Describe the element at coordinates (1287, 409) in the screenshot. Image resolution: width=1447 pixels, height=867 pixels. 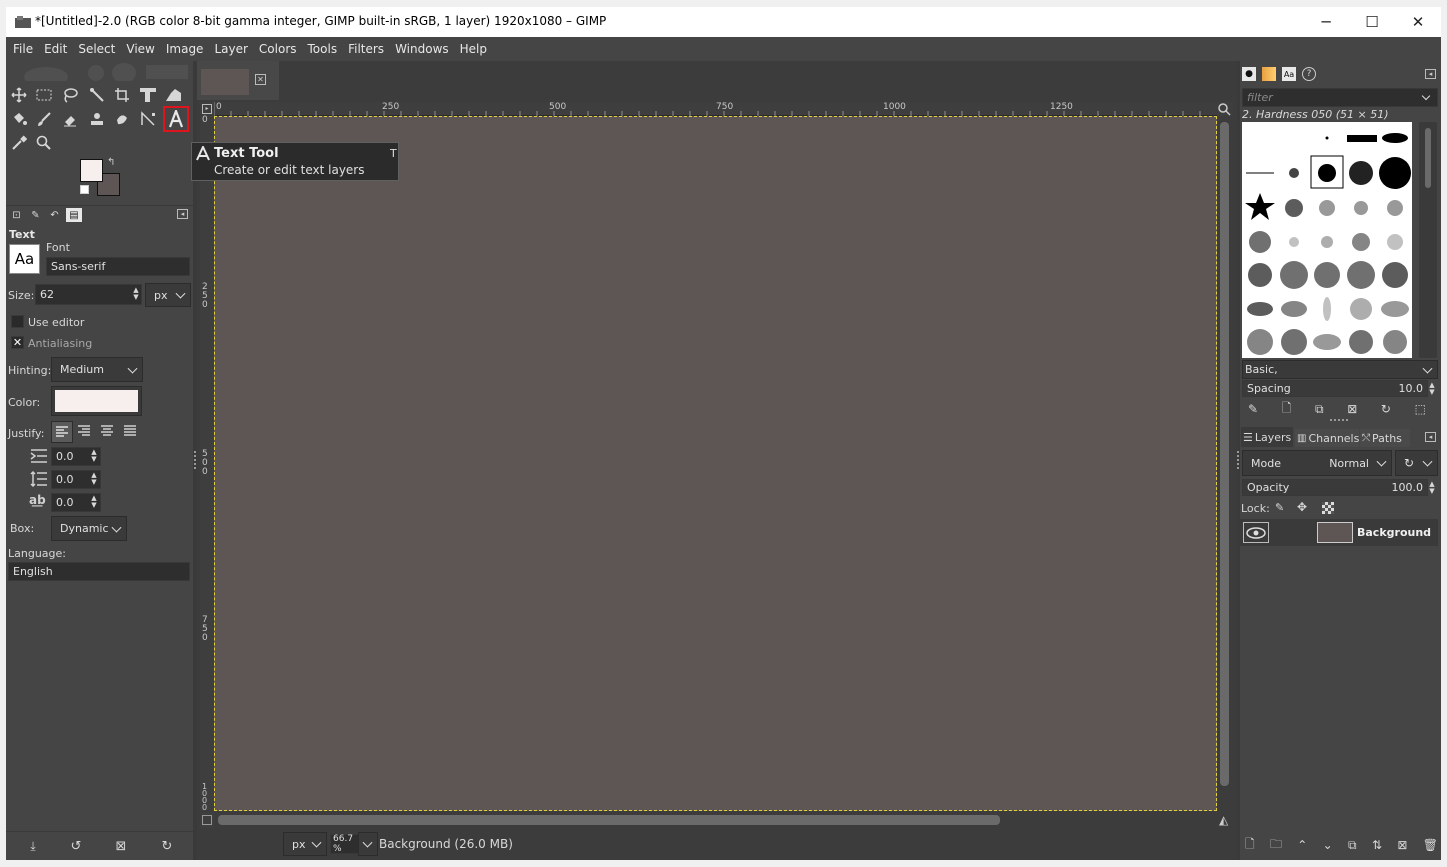
I see `new-brush-icon: 🗋` at that location.